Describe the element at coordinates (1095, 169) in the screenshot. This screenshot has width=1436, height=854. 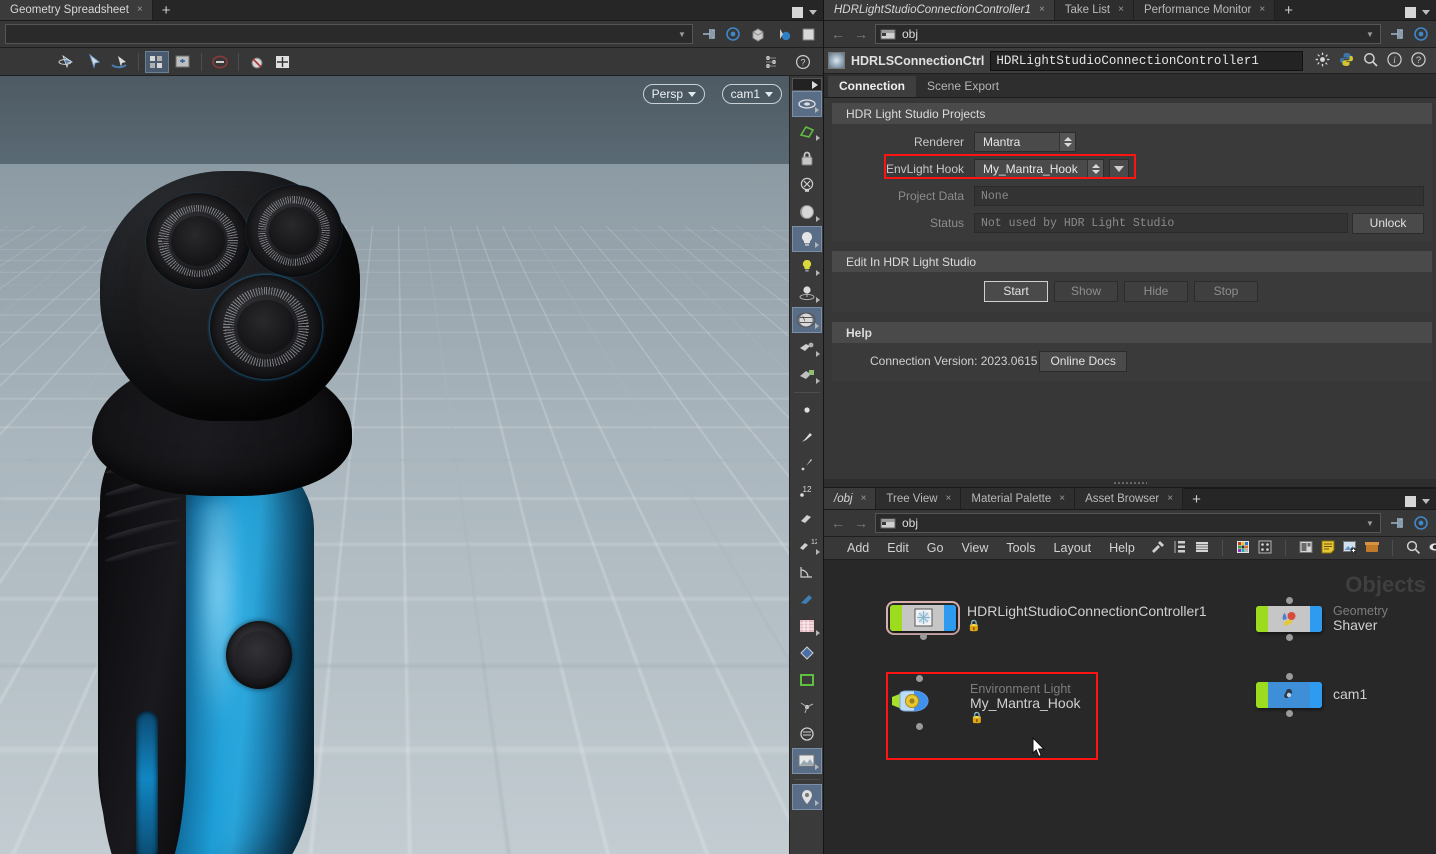
I see `envlight-stepper-icon` at that location.